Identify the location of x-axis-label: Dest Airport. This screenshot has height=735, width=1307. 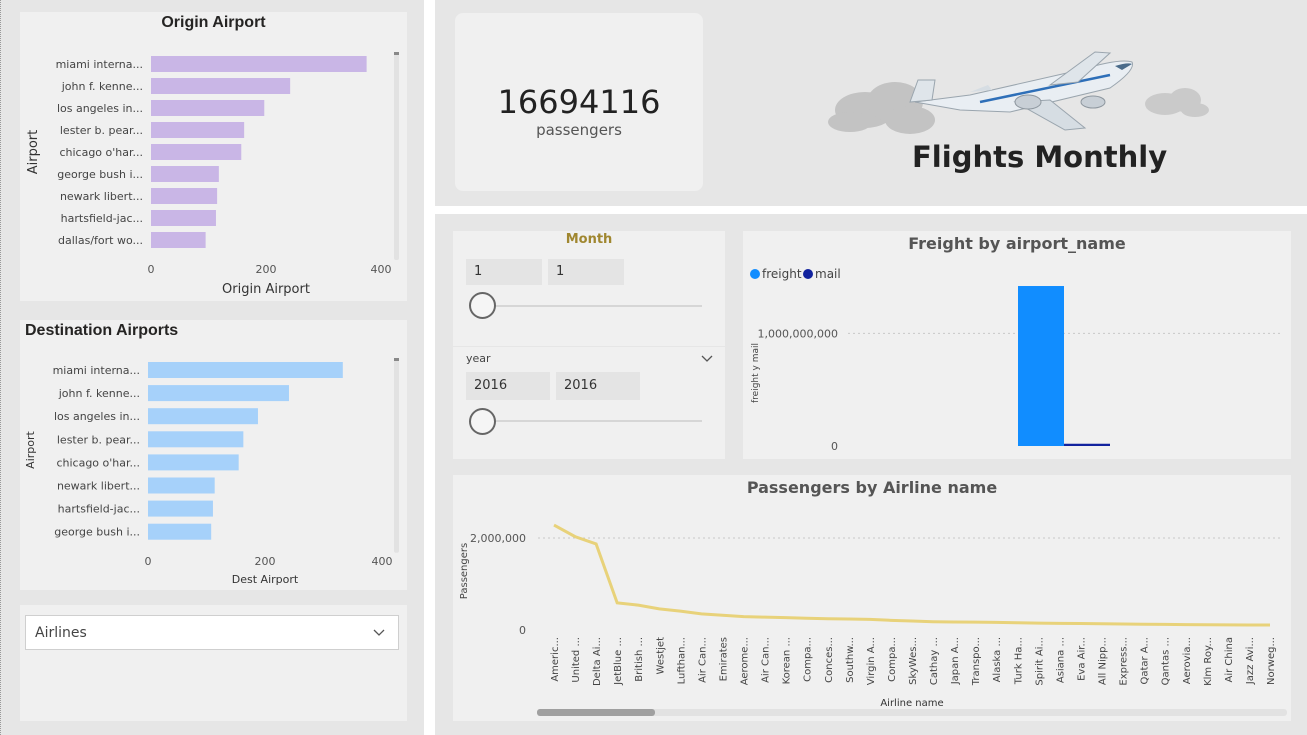
(265, 579).